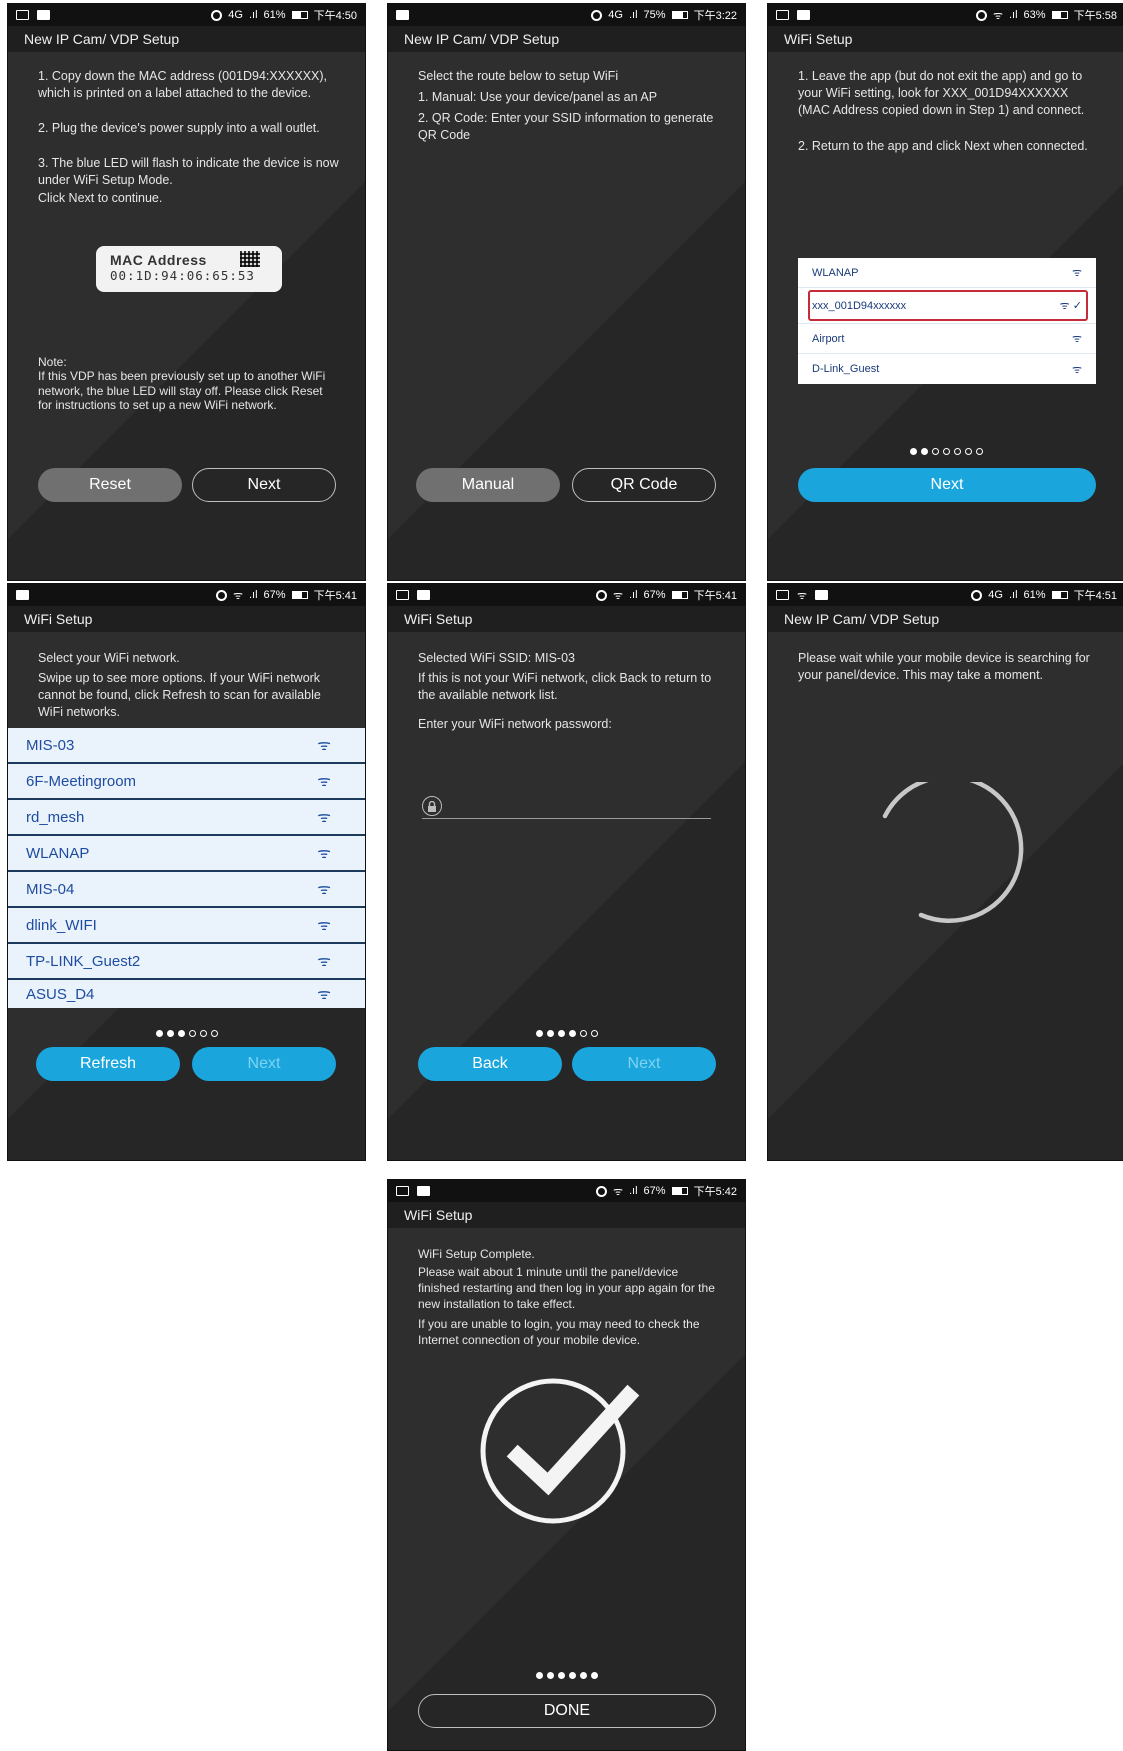 The width and height of the screenshot is (1123, 1751). What do you see at coordinates (488, 485) in the screenshot?
I see `manual-button: Manual` at bounding box center [488, 485].